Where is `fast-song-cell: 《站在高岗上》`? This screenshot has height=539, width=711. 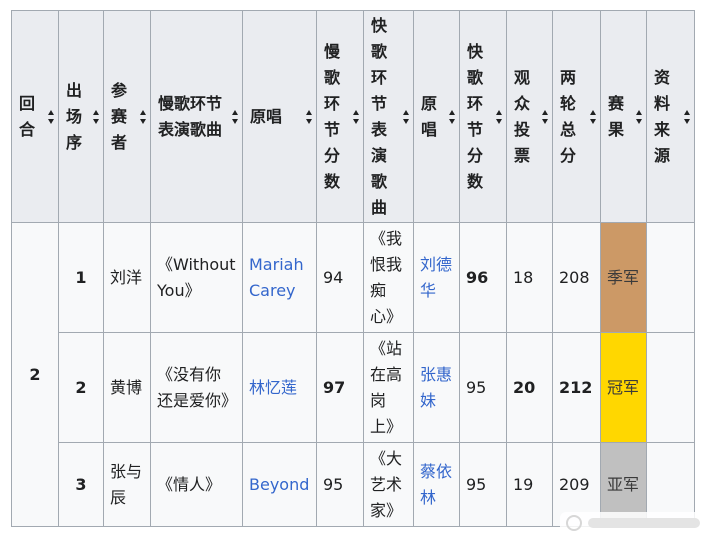 fast-song-cell: 《站在高岗上》 is located at coordinates (388, 387).